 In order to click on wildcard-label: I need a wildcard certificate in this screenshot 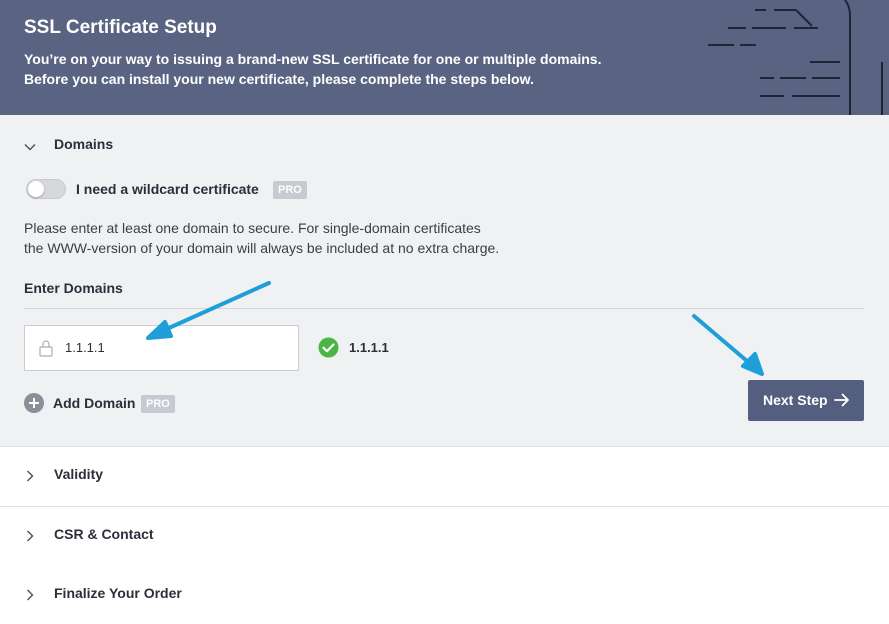, I will do `click(167, 189)`.